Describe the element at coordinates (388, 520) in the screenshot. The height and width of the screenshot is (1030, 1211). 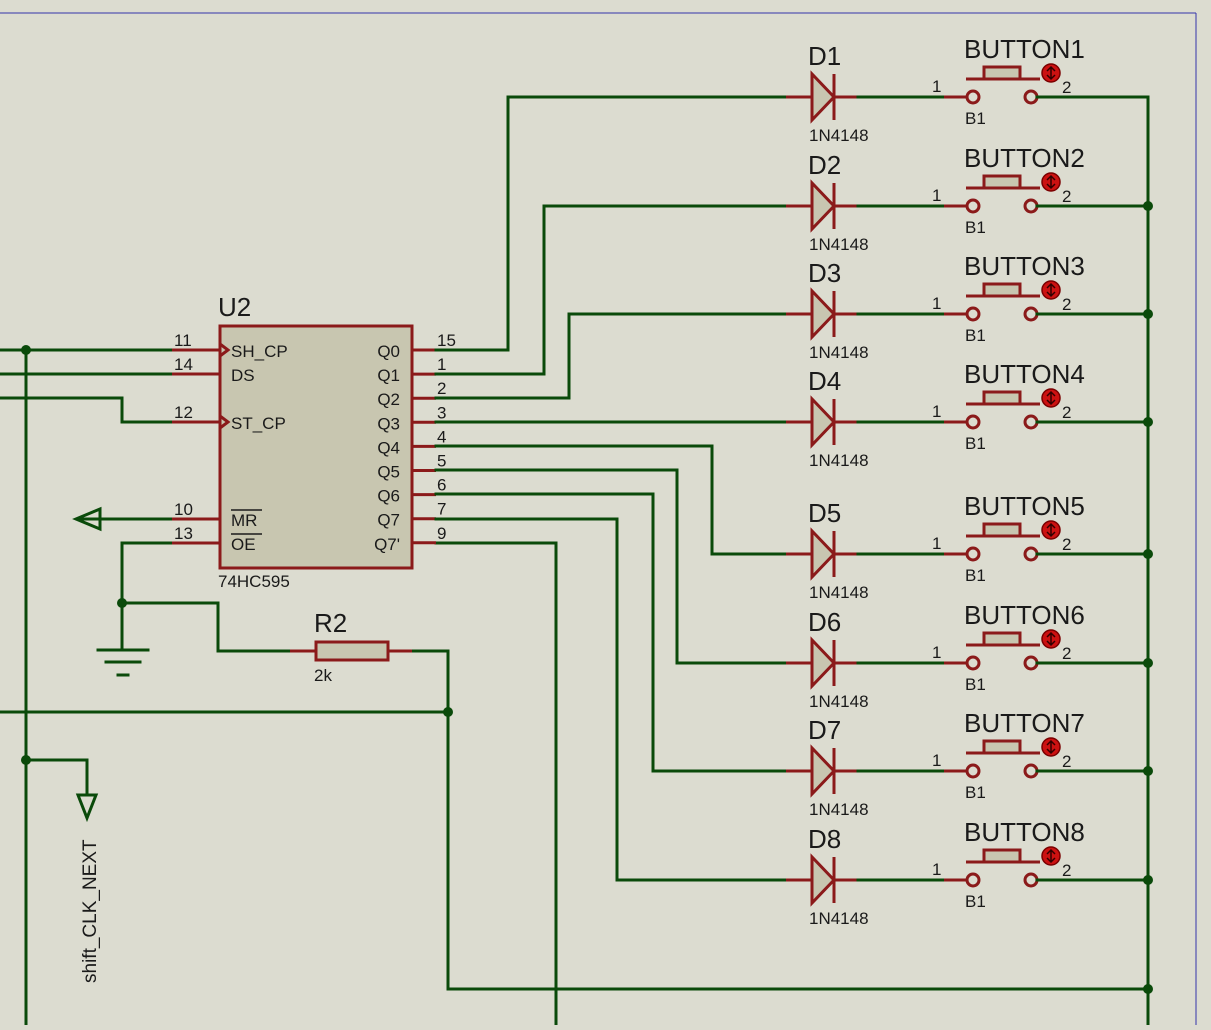
I see `ic-pin-name: Q7` at that location.